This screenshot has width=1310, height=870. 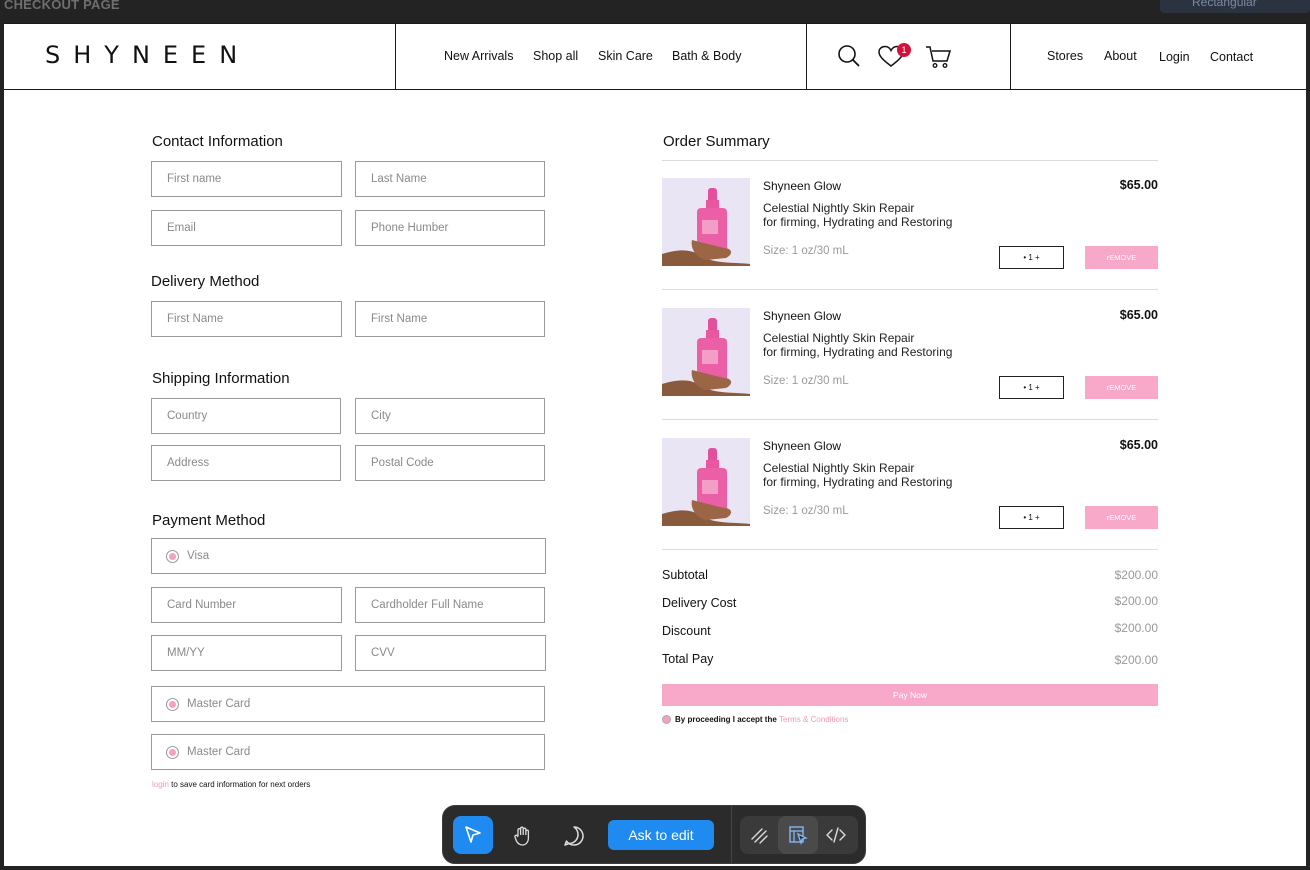 I want to click on visa-radio, so click(x=172, y=556).